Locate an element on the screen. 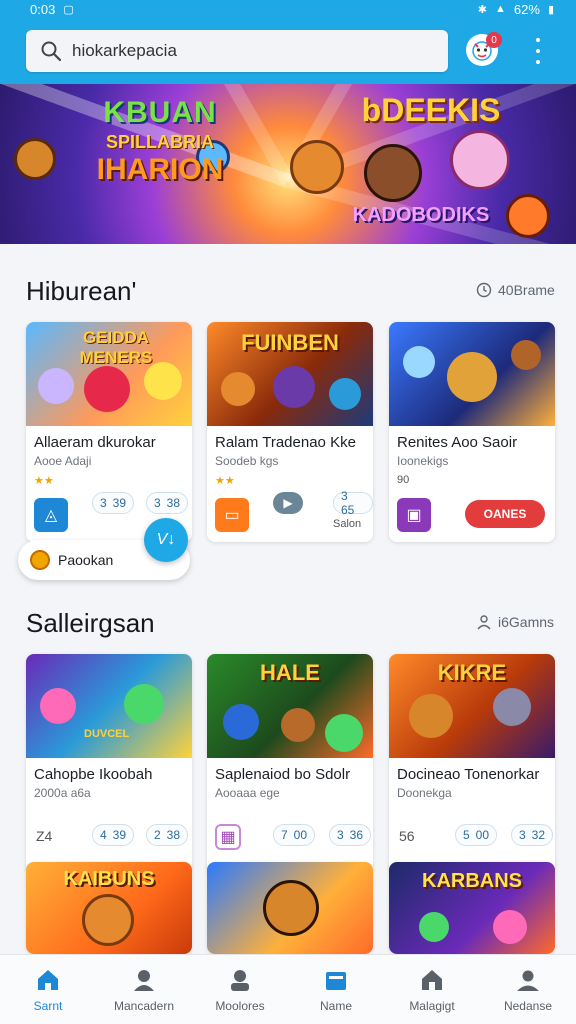  section-meta-1: 40Brame is located at coordinates (515, 290).